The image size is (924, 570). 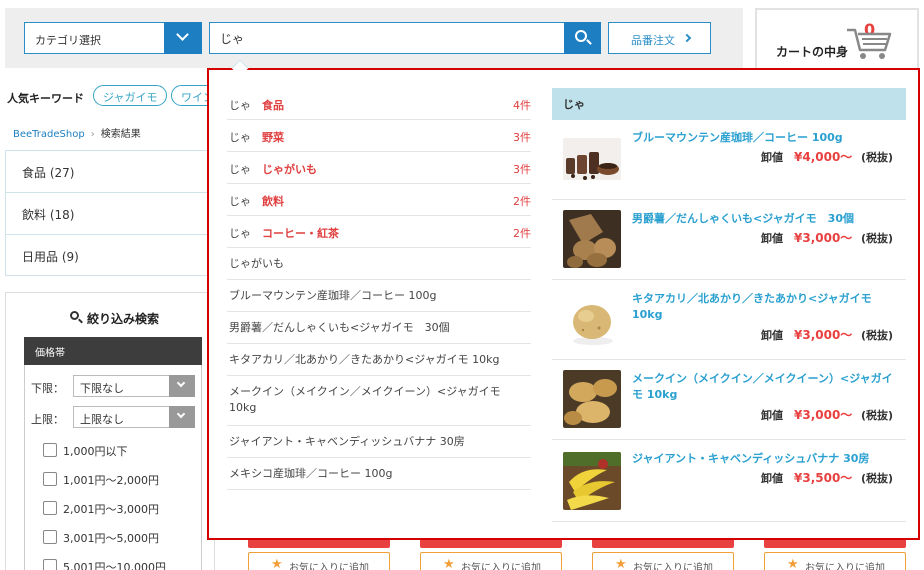 I want to click on search-field, so click(x=405, y=38).